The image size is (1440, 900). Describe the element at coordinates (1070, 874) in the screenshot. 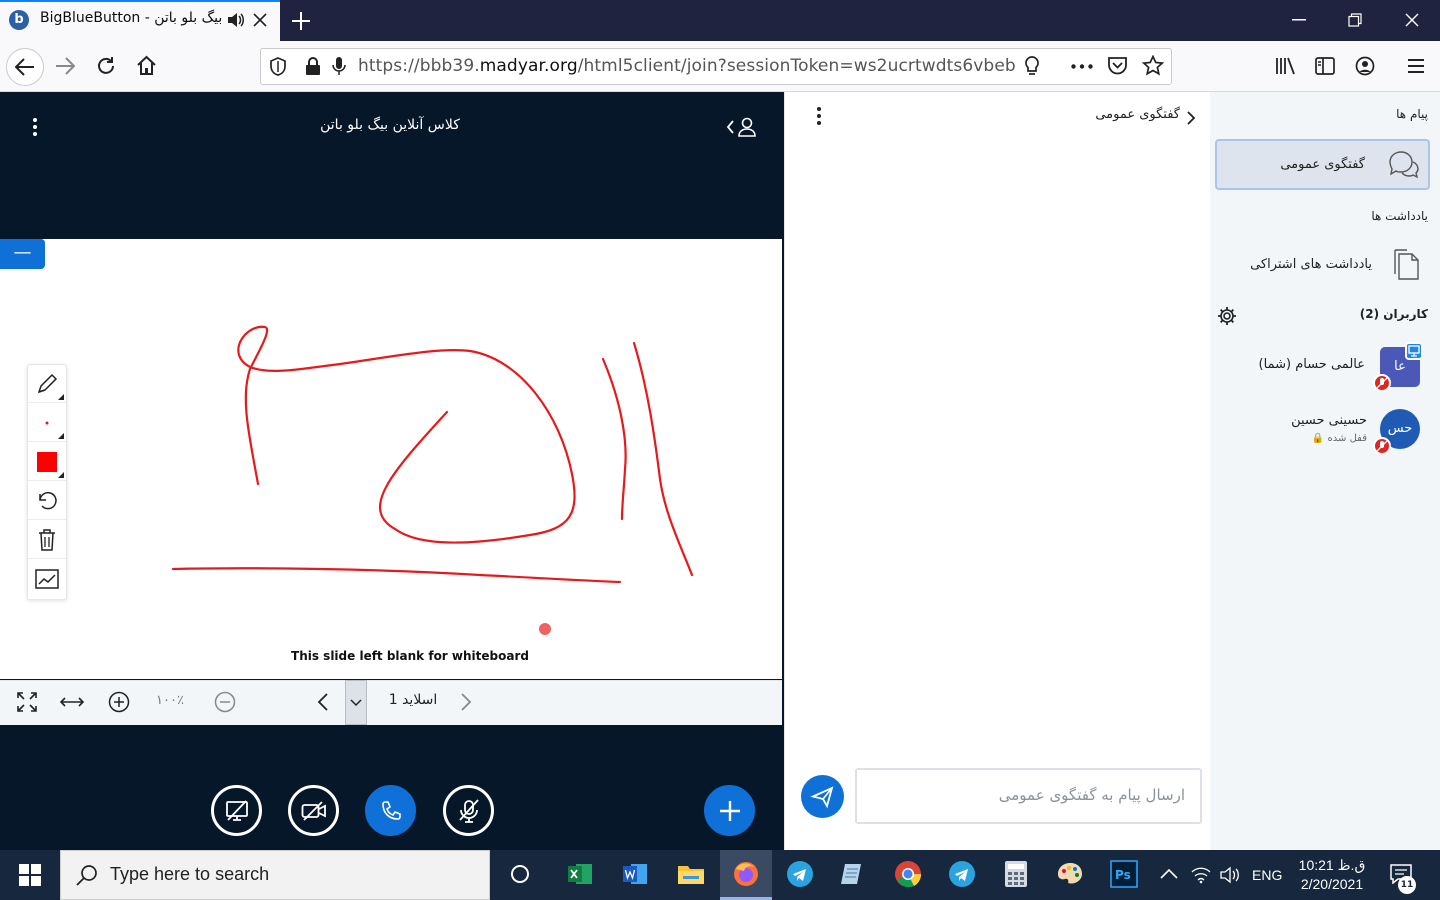

I see `paint-icon` at that location.